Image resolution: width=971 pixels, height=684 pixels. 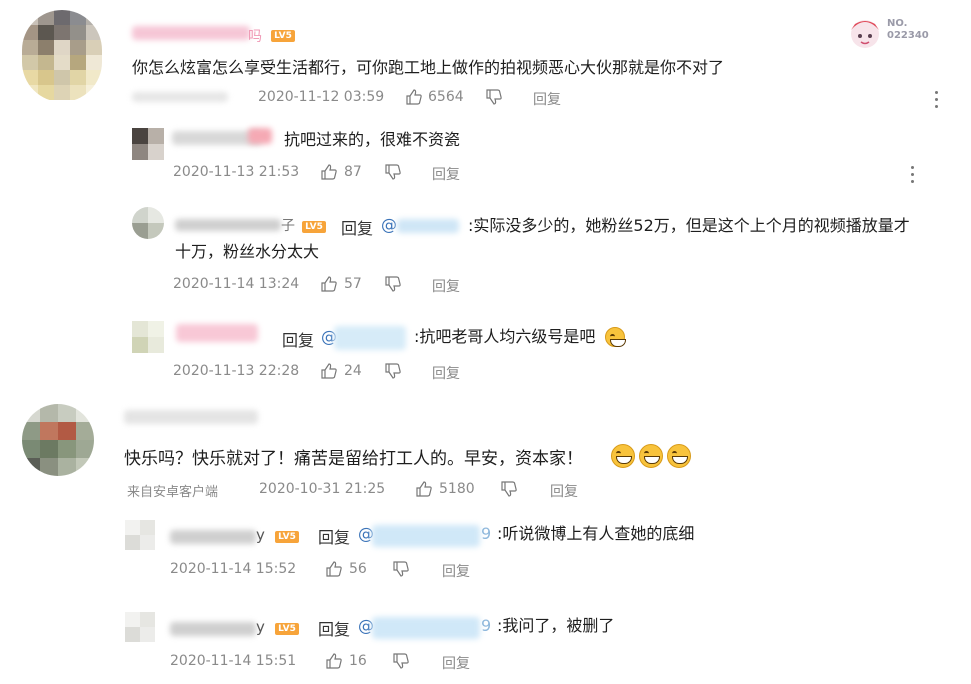 What do you see at coordinates (233, 569) in the screenshot?
I see `reply-date: 2020-11-14 15:52` at bounding box center [233, 569].